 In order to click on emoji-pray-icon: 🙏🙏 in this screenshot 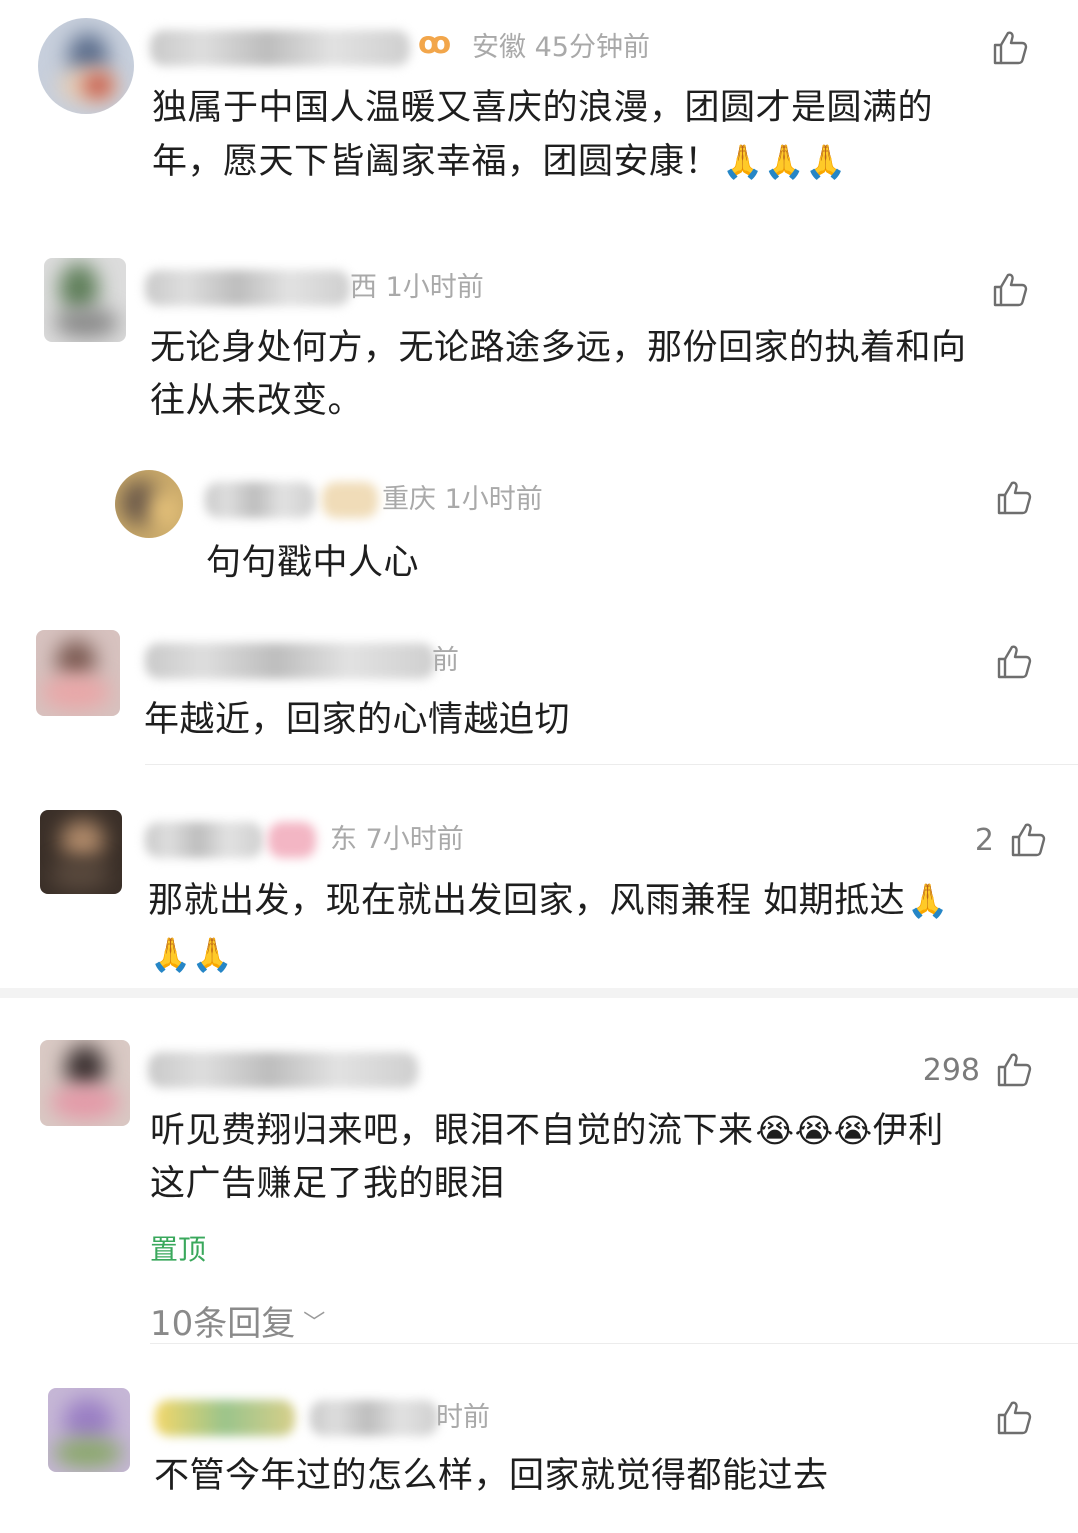, I will do `click(192, 954)`.